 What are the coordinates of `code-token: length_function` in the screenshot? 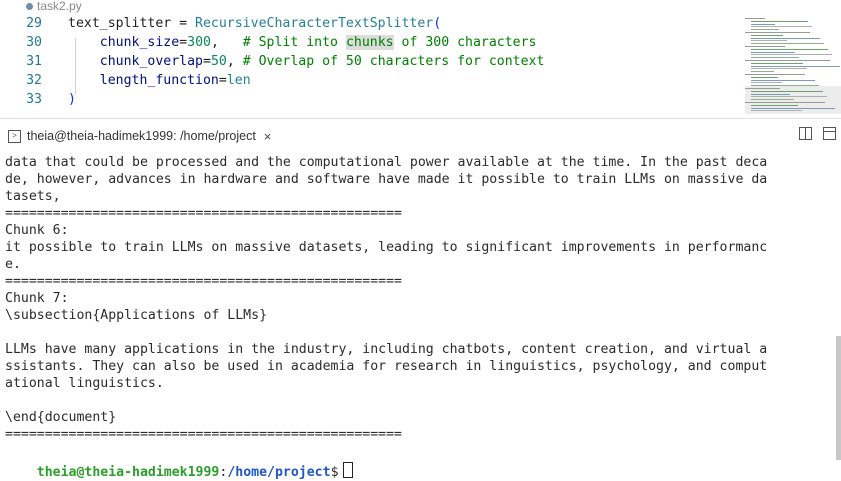 It's located at (159, 80).